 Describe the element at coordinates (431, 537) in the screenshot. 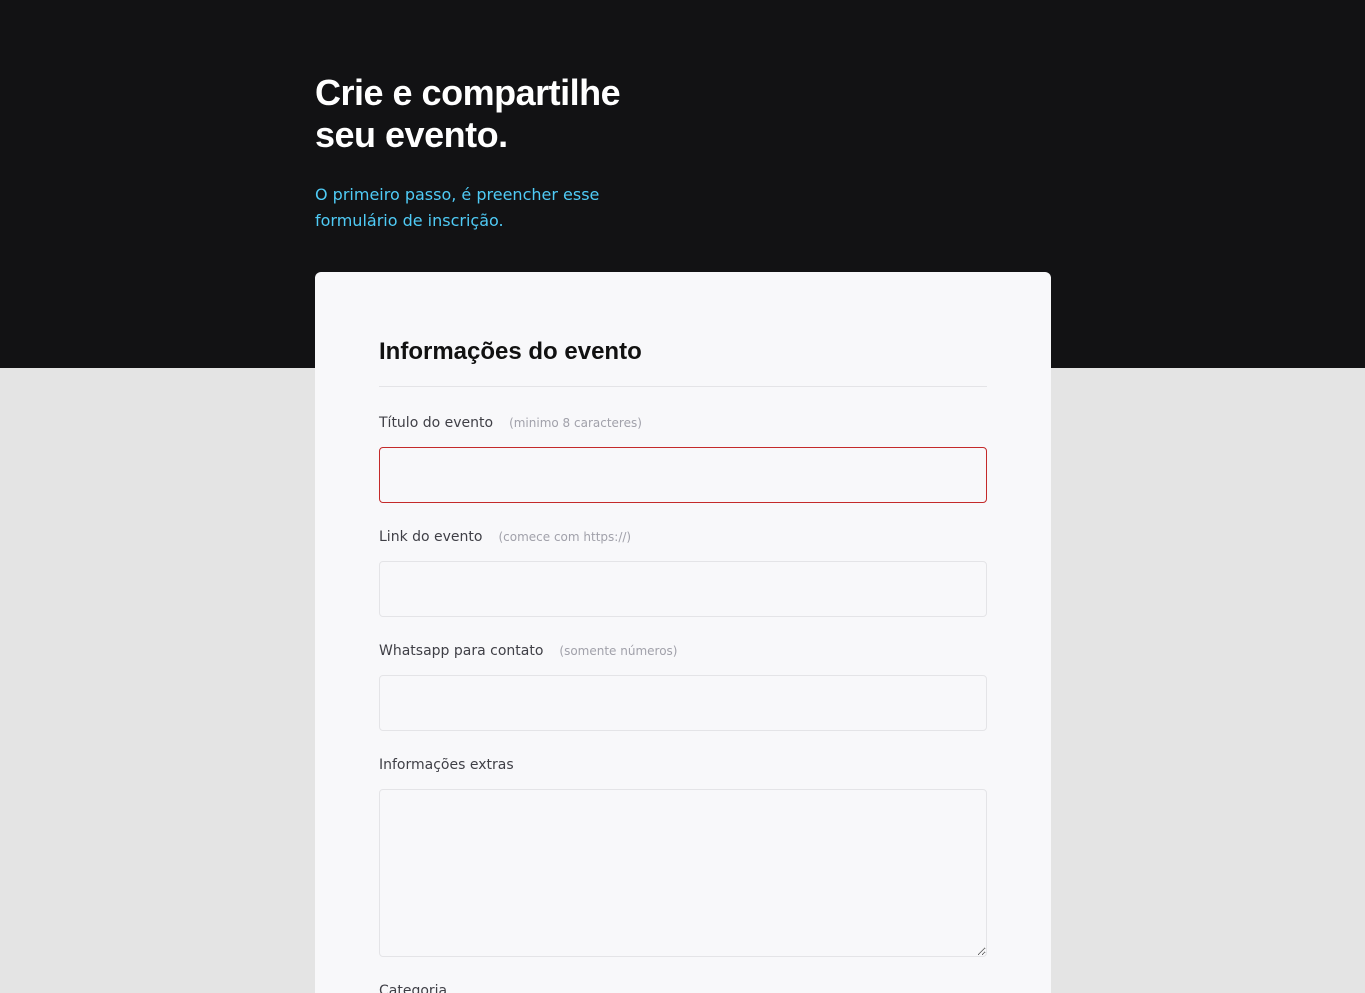

I see `event-link-label: Link do evento` at that location.